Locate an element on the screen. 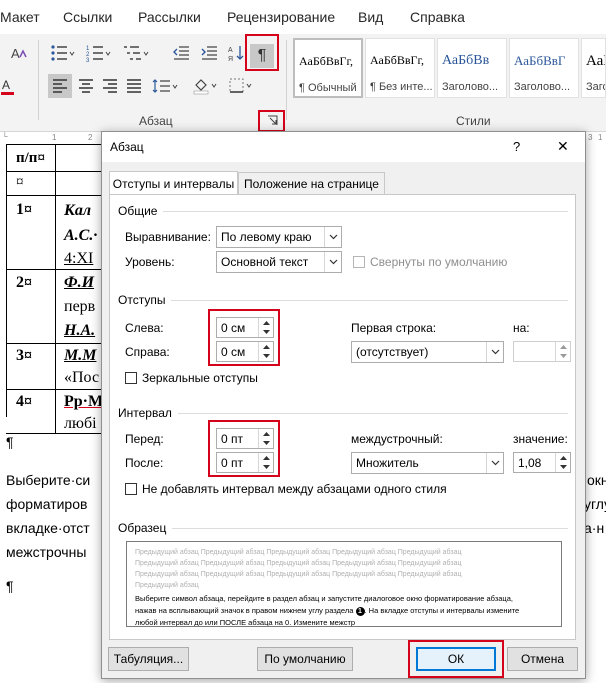 The width and height of the screenshot is (606, 683). close-icon: ✕ is located at coordinates (563, 146).